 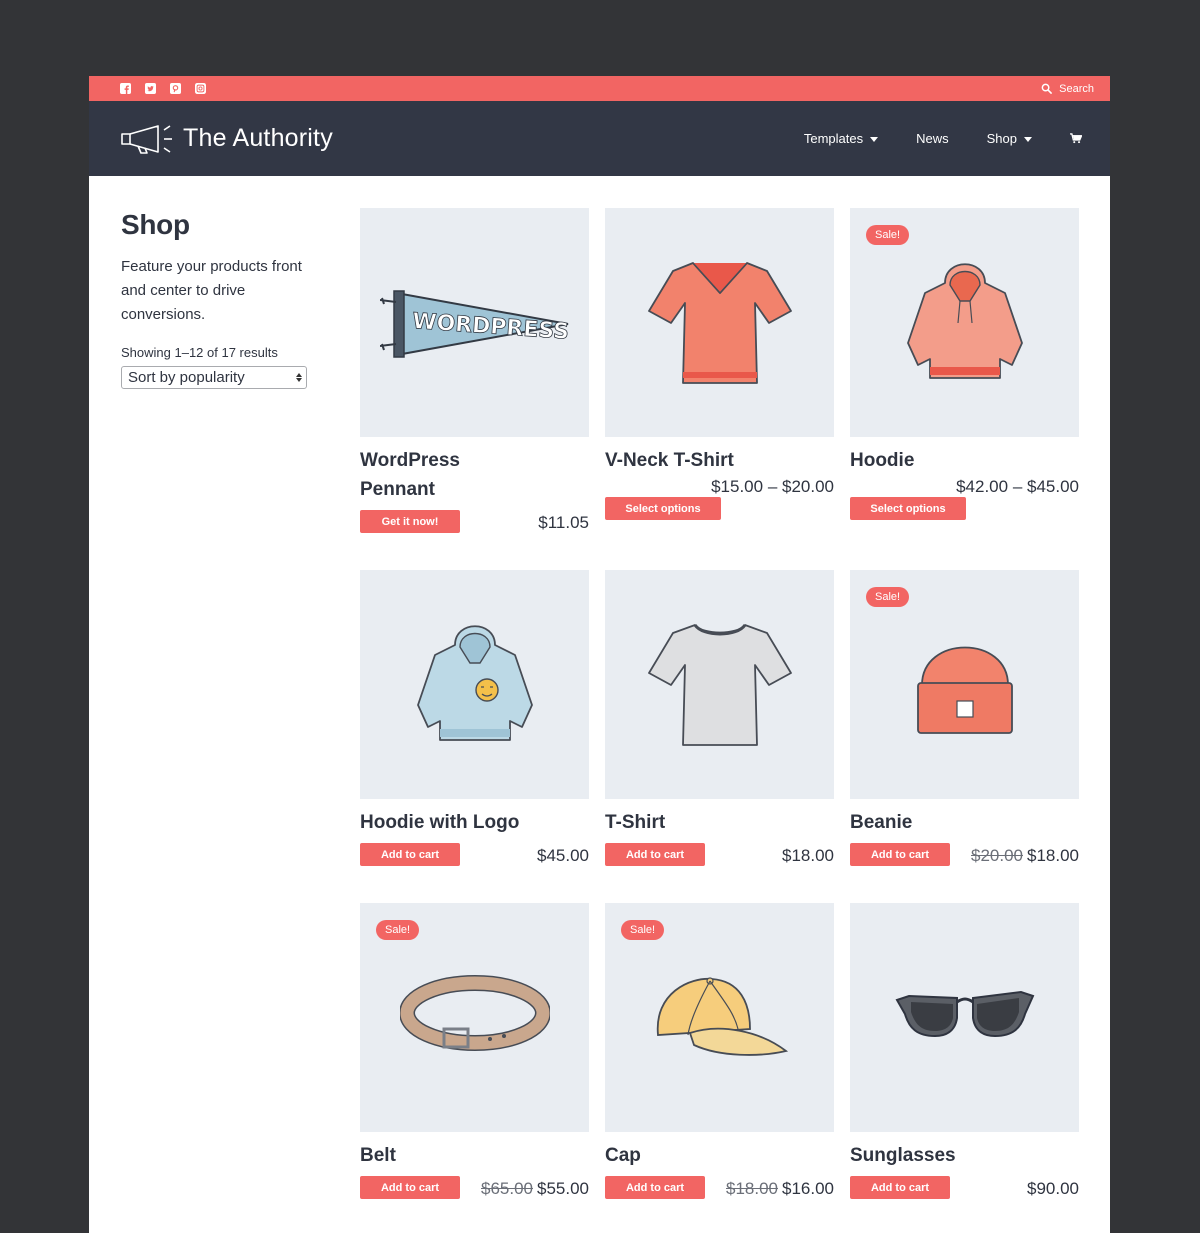 I want to click on get-it-now-button: Get it now!, so click(x=410, y=521).